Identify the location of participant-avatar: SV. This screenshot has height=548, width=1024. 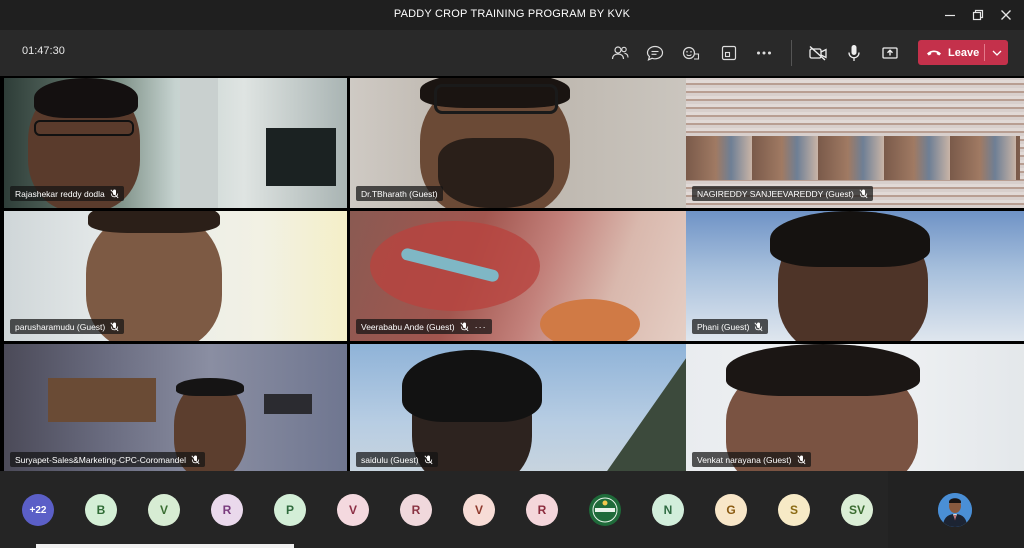
(857, 510).